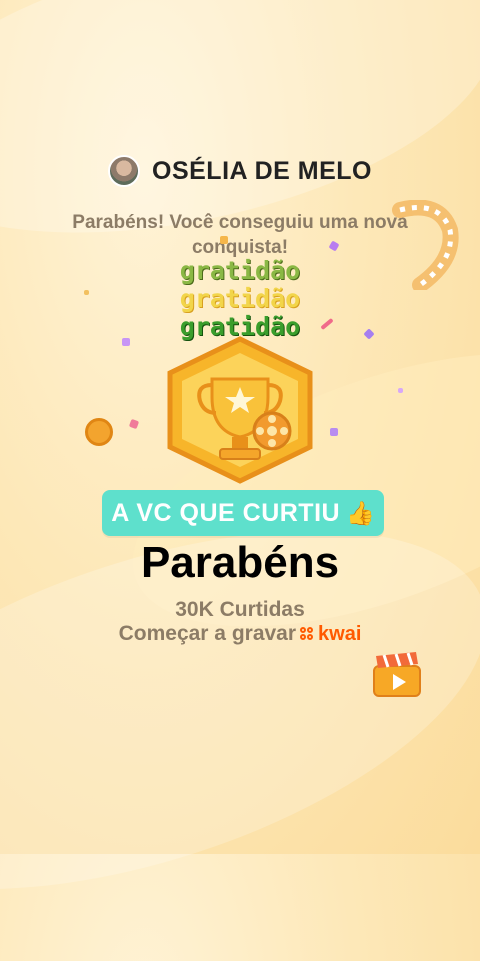  Describe the element at coordinates (99, 432) in the screenshot. I see `film-reel-icon` at that location.